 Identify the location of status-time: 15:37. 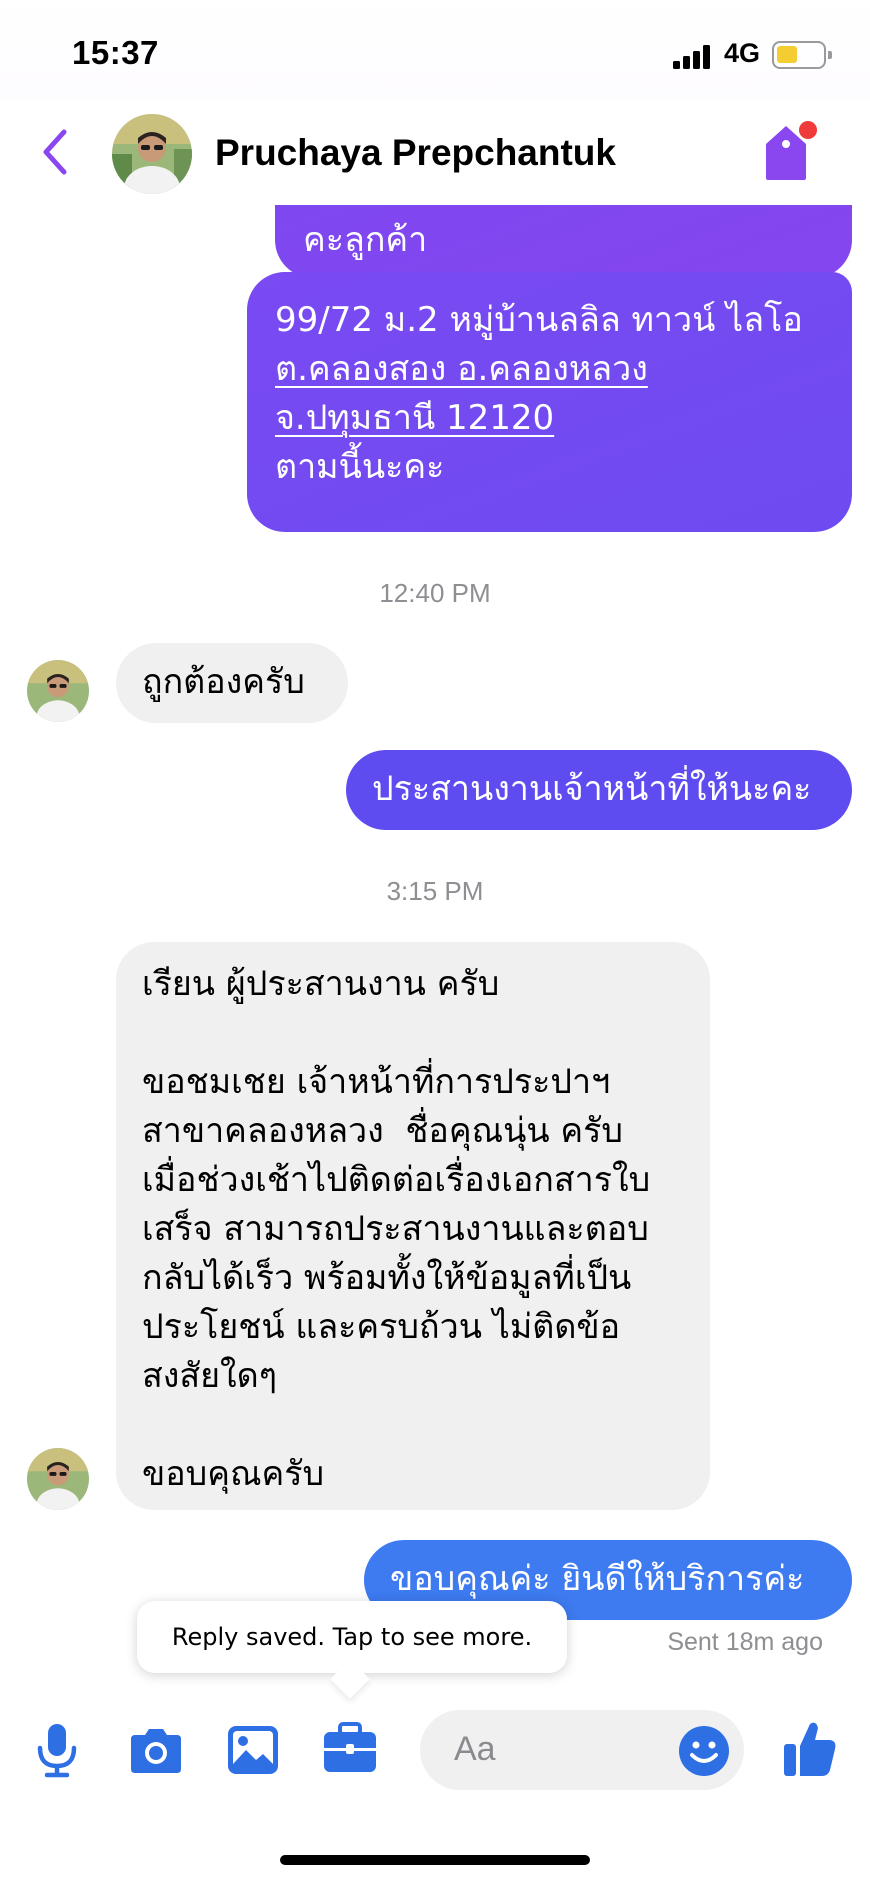
(115, 52).